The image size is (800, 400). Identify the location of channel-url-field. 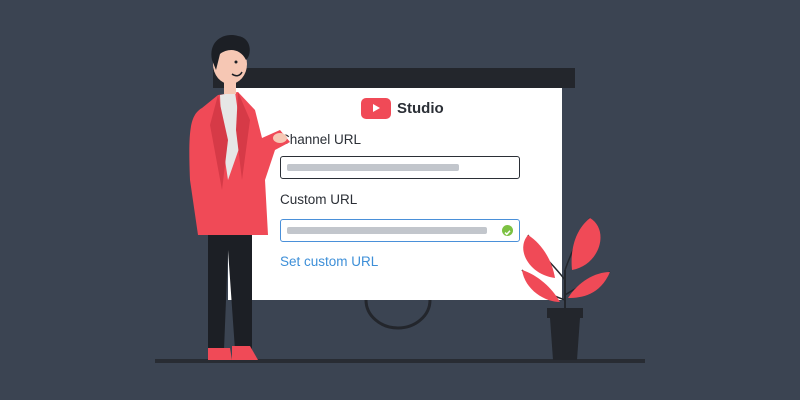
(400, 167).